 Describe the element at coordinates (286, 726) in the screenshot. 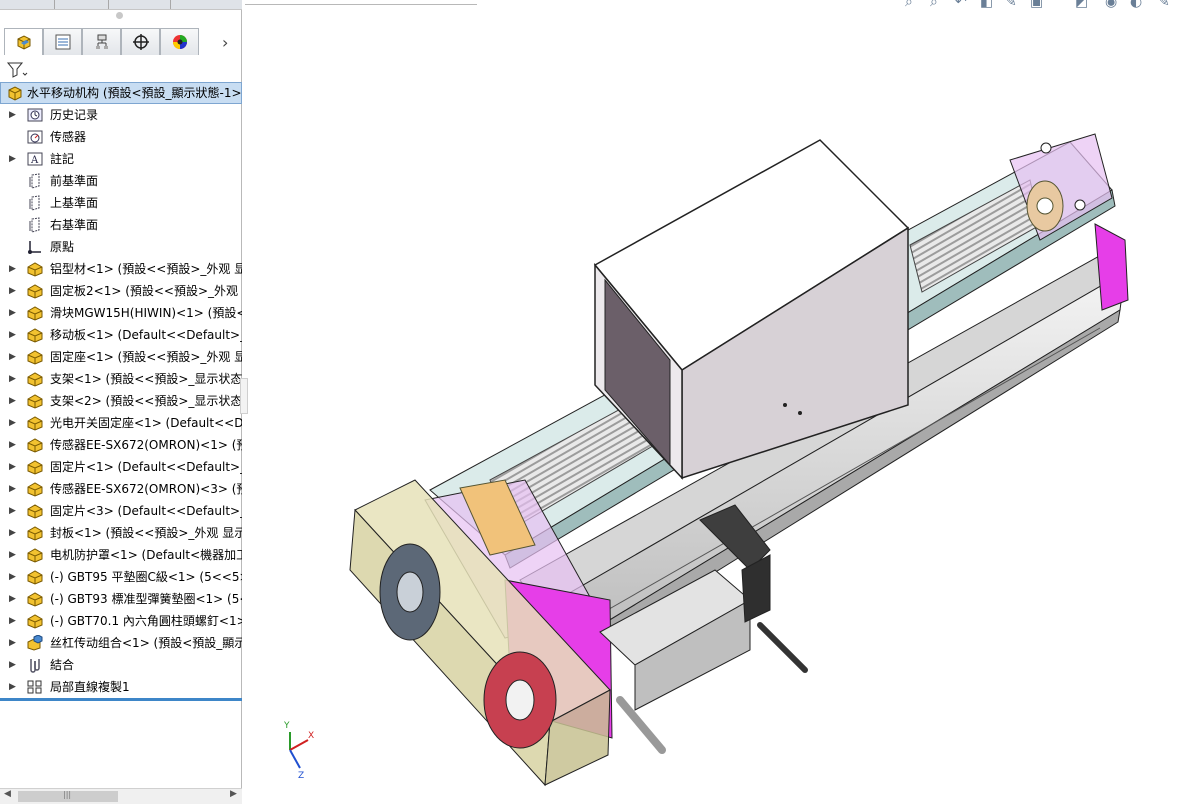

I see `triad-y-label: Y` at that location.